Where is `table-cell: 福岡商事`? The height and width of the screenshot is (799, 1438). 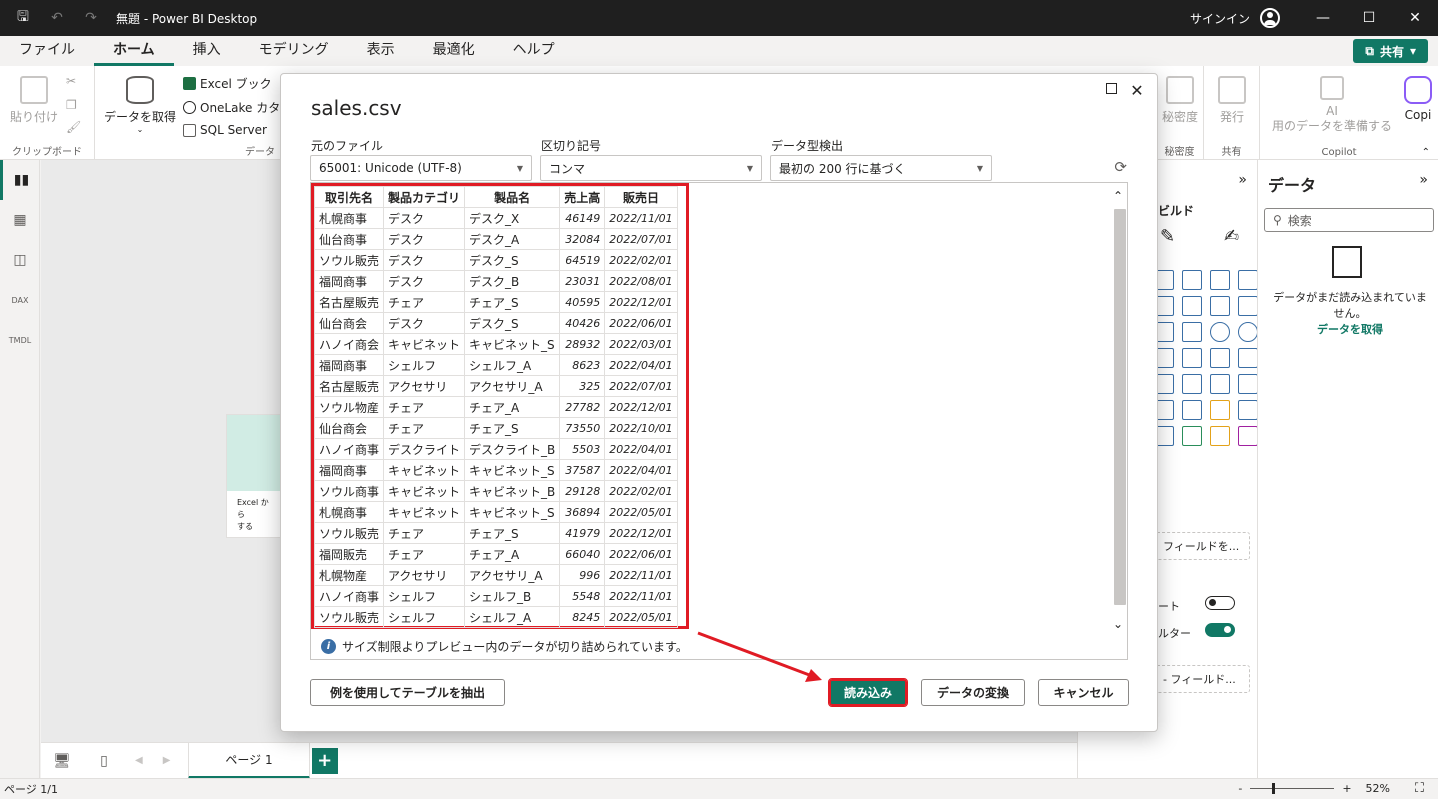
table-cell: 福岡商事 is located at coordinates (349, 470).